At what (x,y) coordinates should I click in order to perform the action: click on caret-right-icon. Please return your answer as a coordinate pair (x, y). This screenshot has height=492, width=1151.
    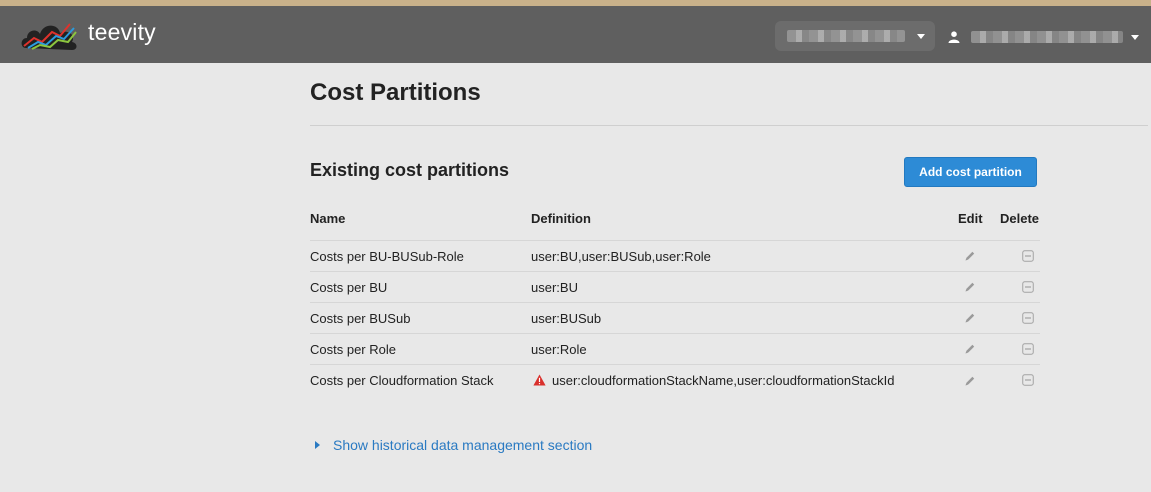
    Looking at the image, I should click on (317, 445).